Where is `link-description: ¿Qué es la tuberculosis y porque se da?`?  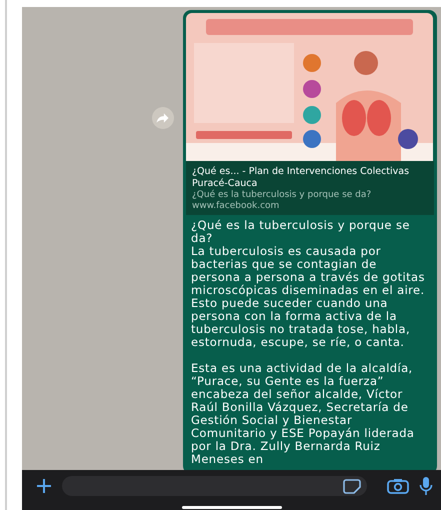
link-description: ¿Qué es la tuberculosis y porque se da? is located at coordinates (282, 195).